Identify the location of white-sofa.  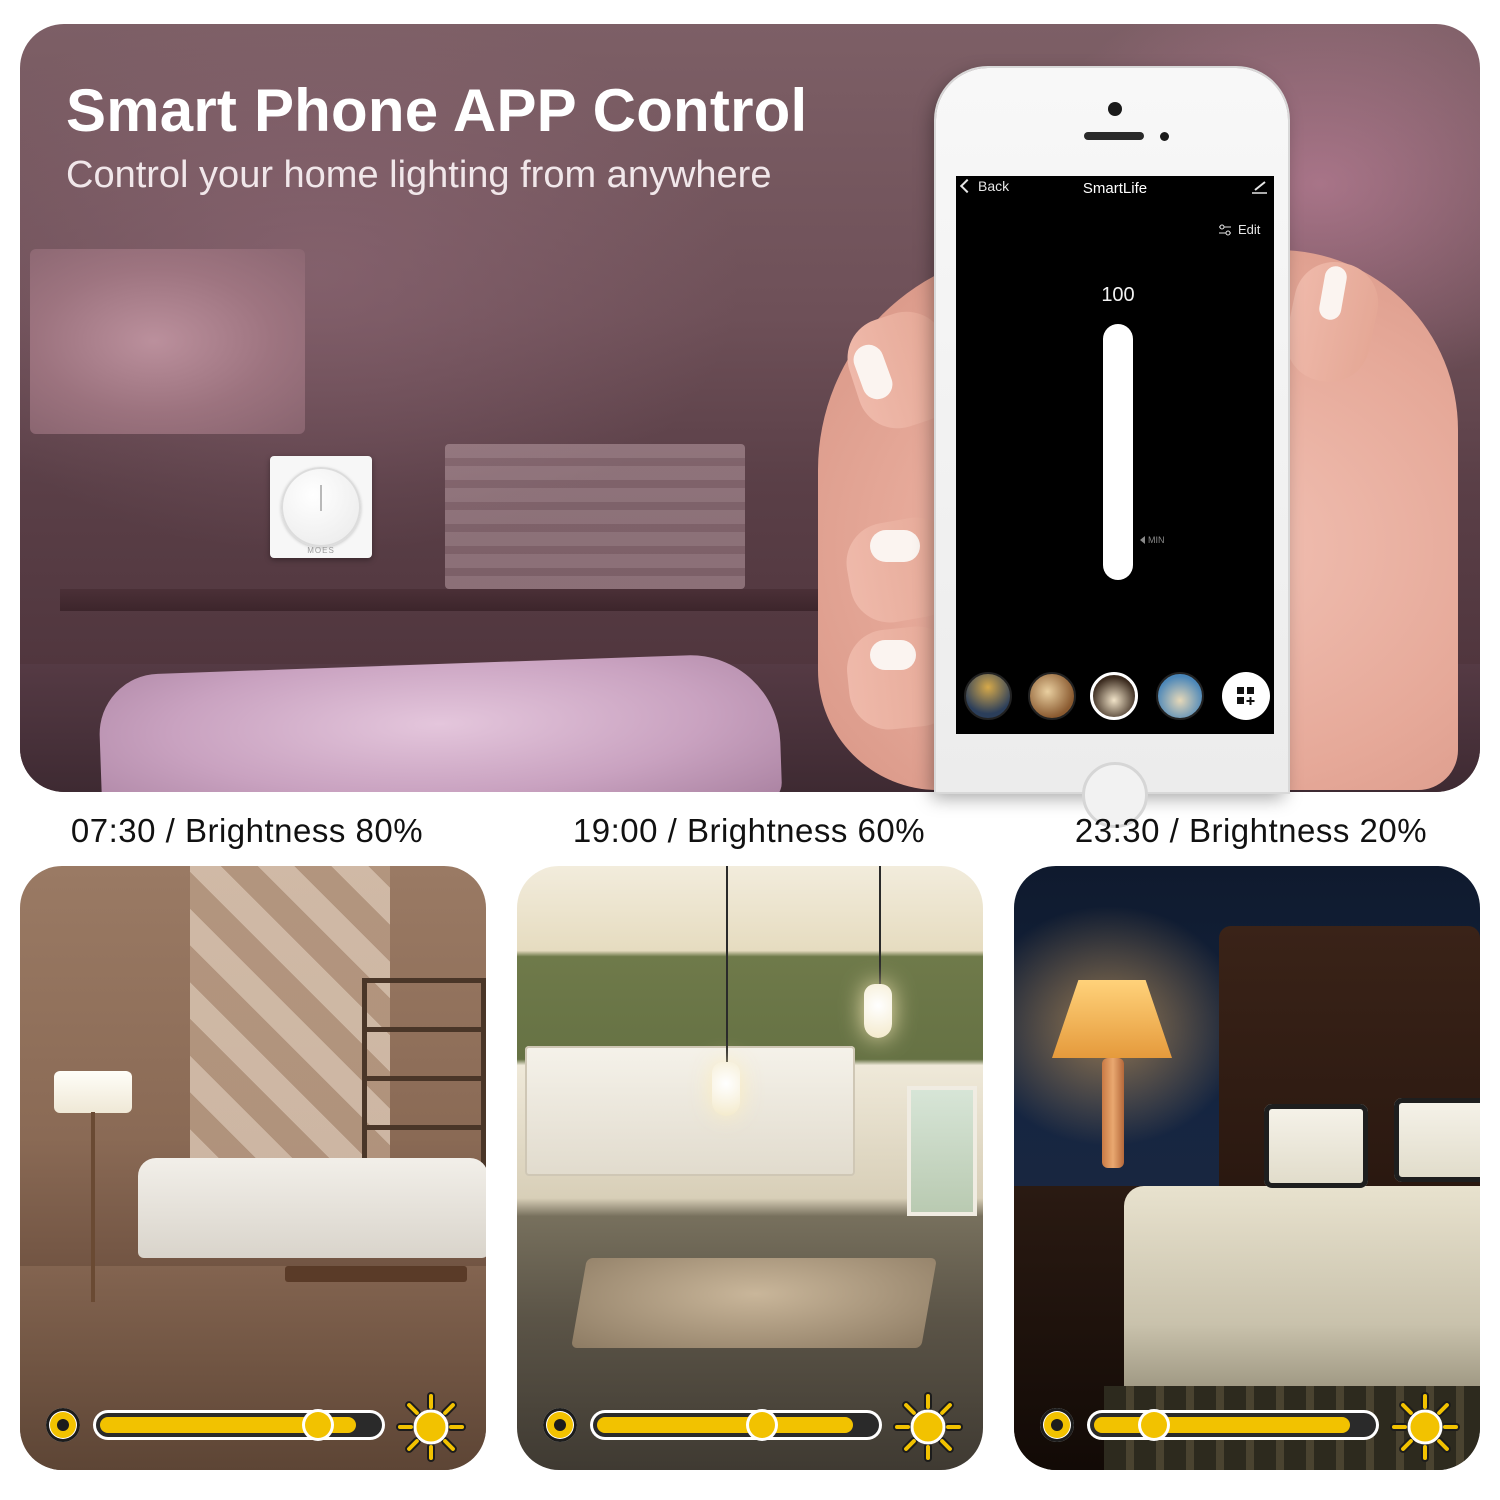
(312, 1208).